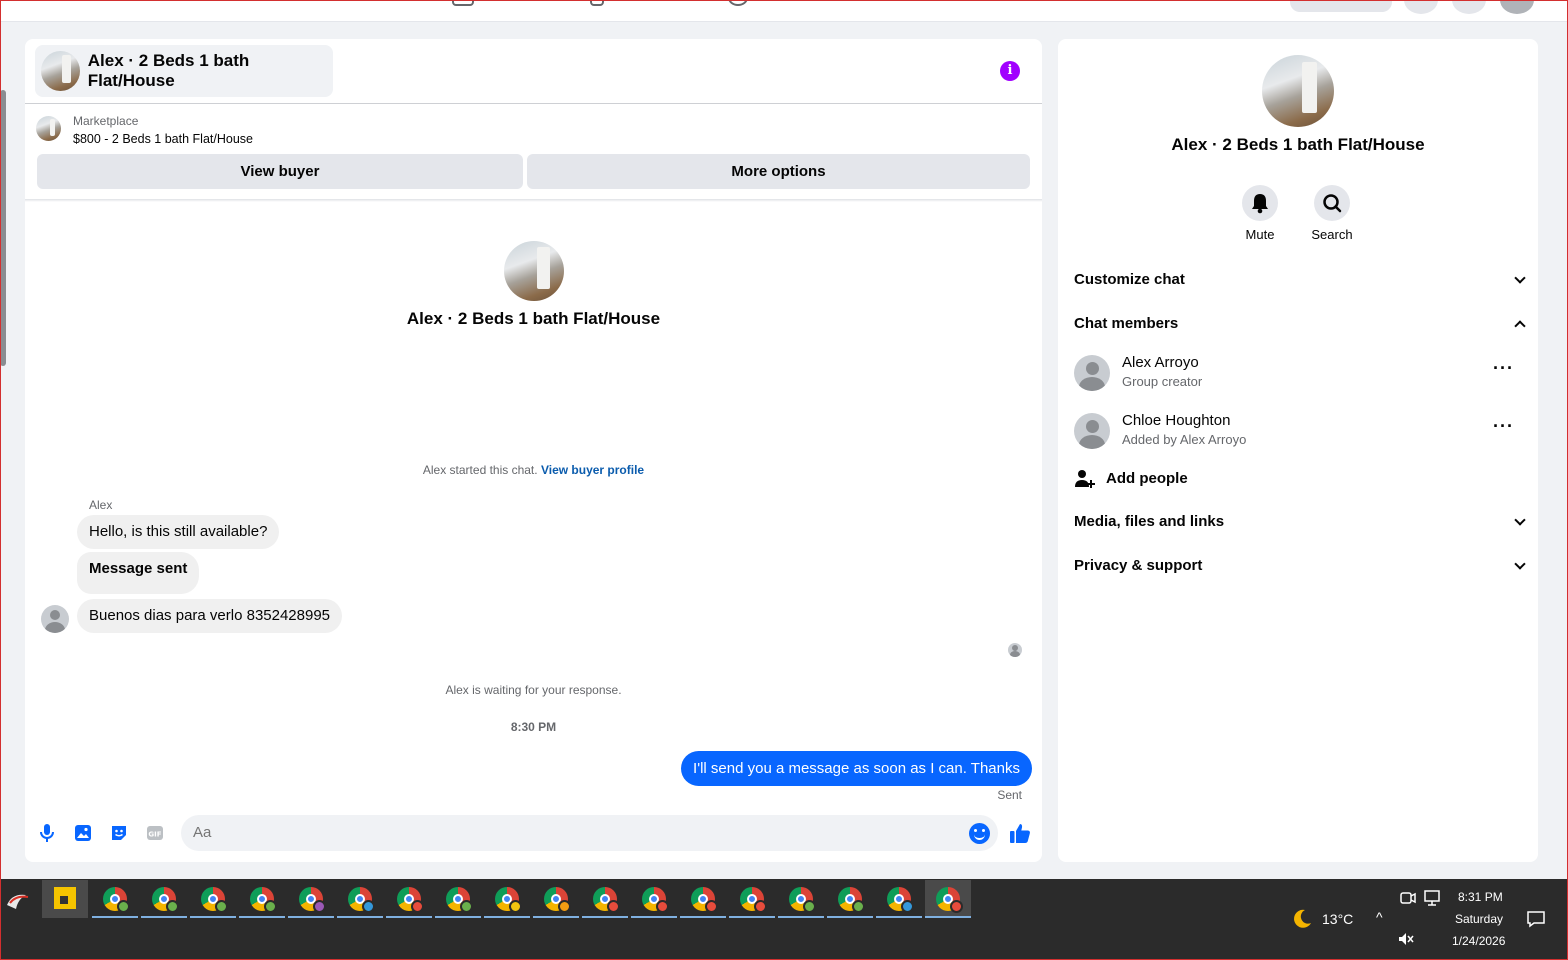 The height and width of the screenshot is (960, 1568). I want to click on header-shadow, so click(533, 200).